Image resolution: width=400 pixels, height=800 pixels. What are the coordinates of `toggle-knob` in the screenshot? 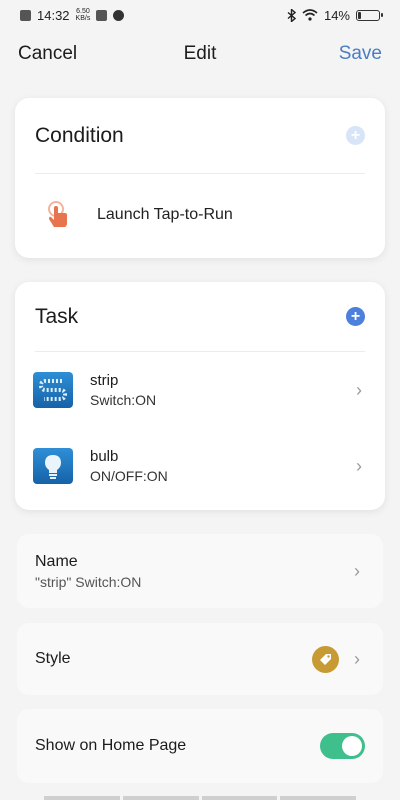 It's located at (352, 746).